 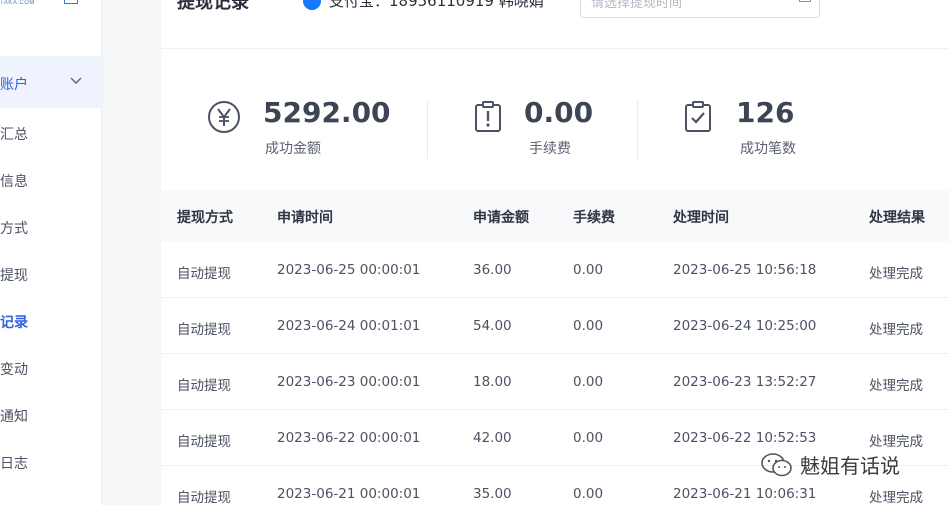 What do you see at coordinates (14, 181) in the screenshot?
I see `sidebar-item-info: 信息` at bounding box center [14, 181].